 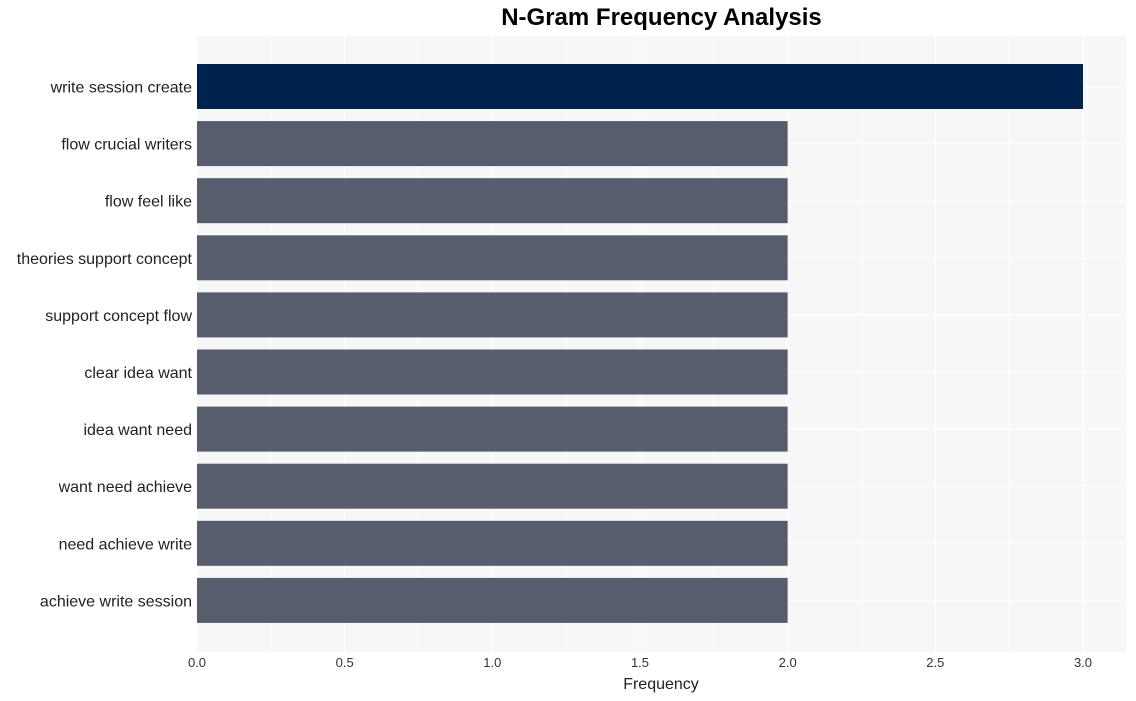 I want to click on y-tick-label: support concept flow, so click(x=118, y=316).